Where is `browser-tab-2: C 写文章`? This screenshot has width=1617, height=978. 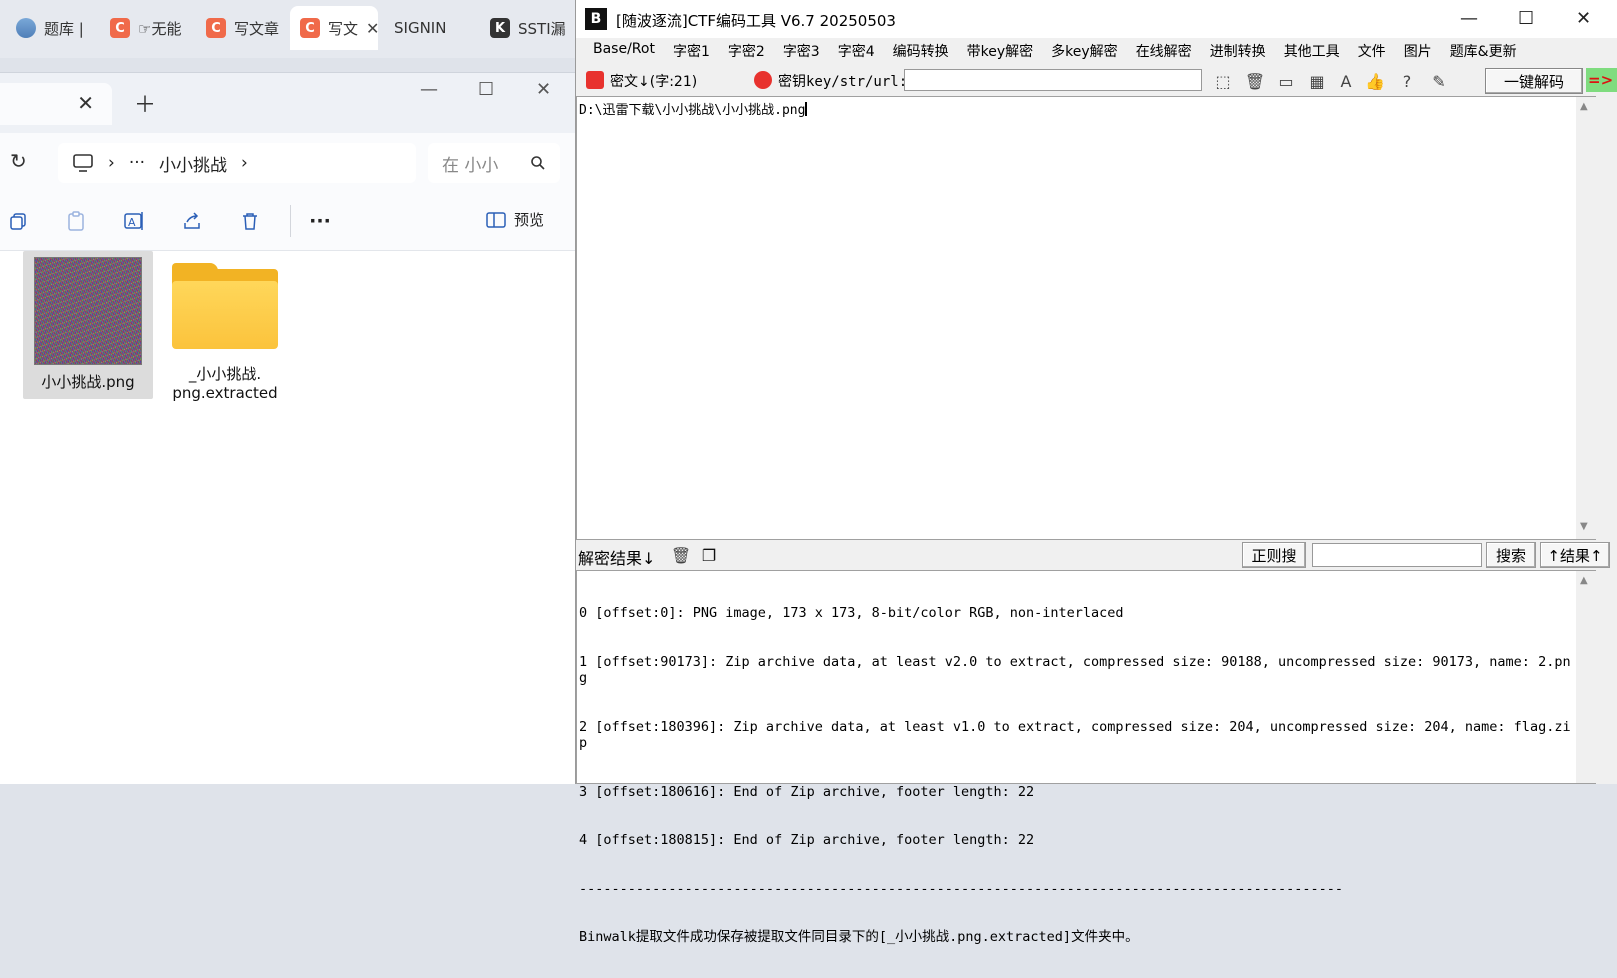
browser-tab-2: C 写文章 is located at coordinates (242, 28).